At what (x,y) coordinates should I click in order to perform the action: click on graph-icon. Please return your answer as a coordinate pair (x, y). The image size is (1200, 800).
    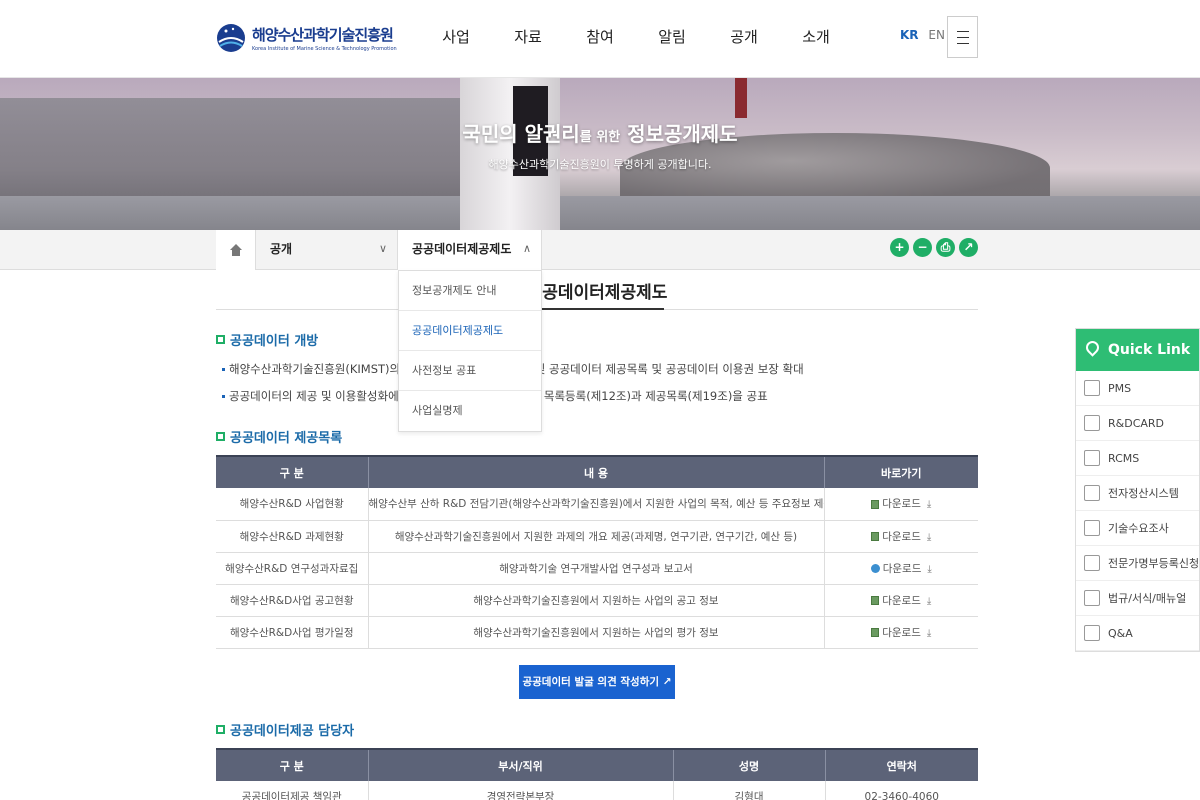
    Looking at the image, I should click on (1092, 458).